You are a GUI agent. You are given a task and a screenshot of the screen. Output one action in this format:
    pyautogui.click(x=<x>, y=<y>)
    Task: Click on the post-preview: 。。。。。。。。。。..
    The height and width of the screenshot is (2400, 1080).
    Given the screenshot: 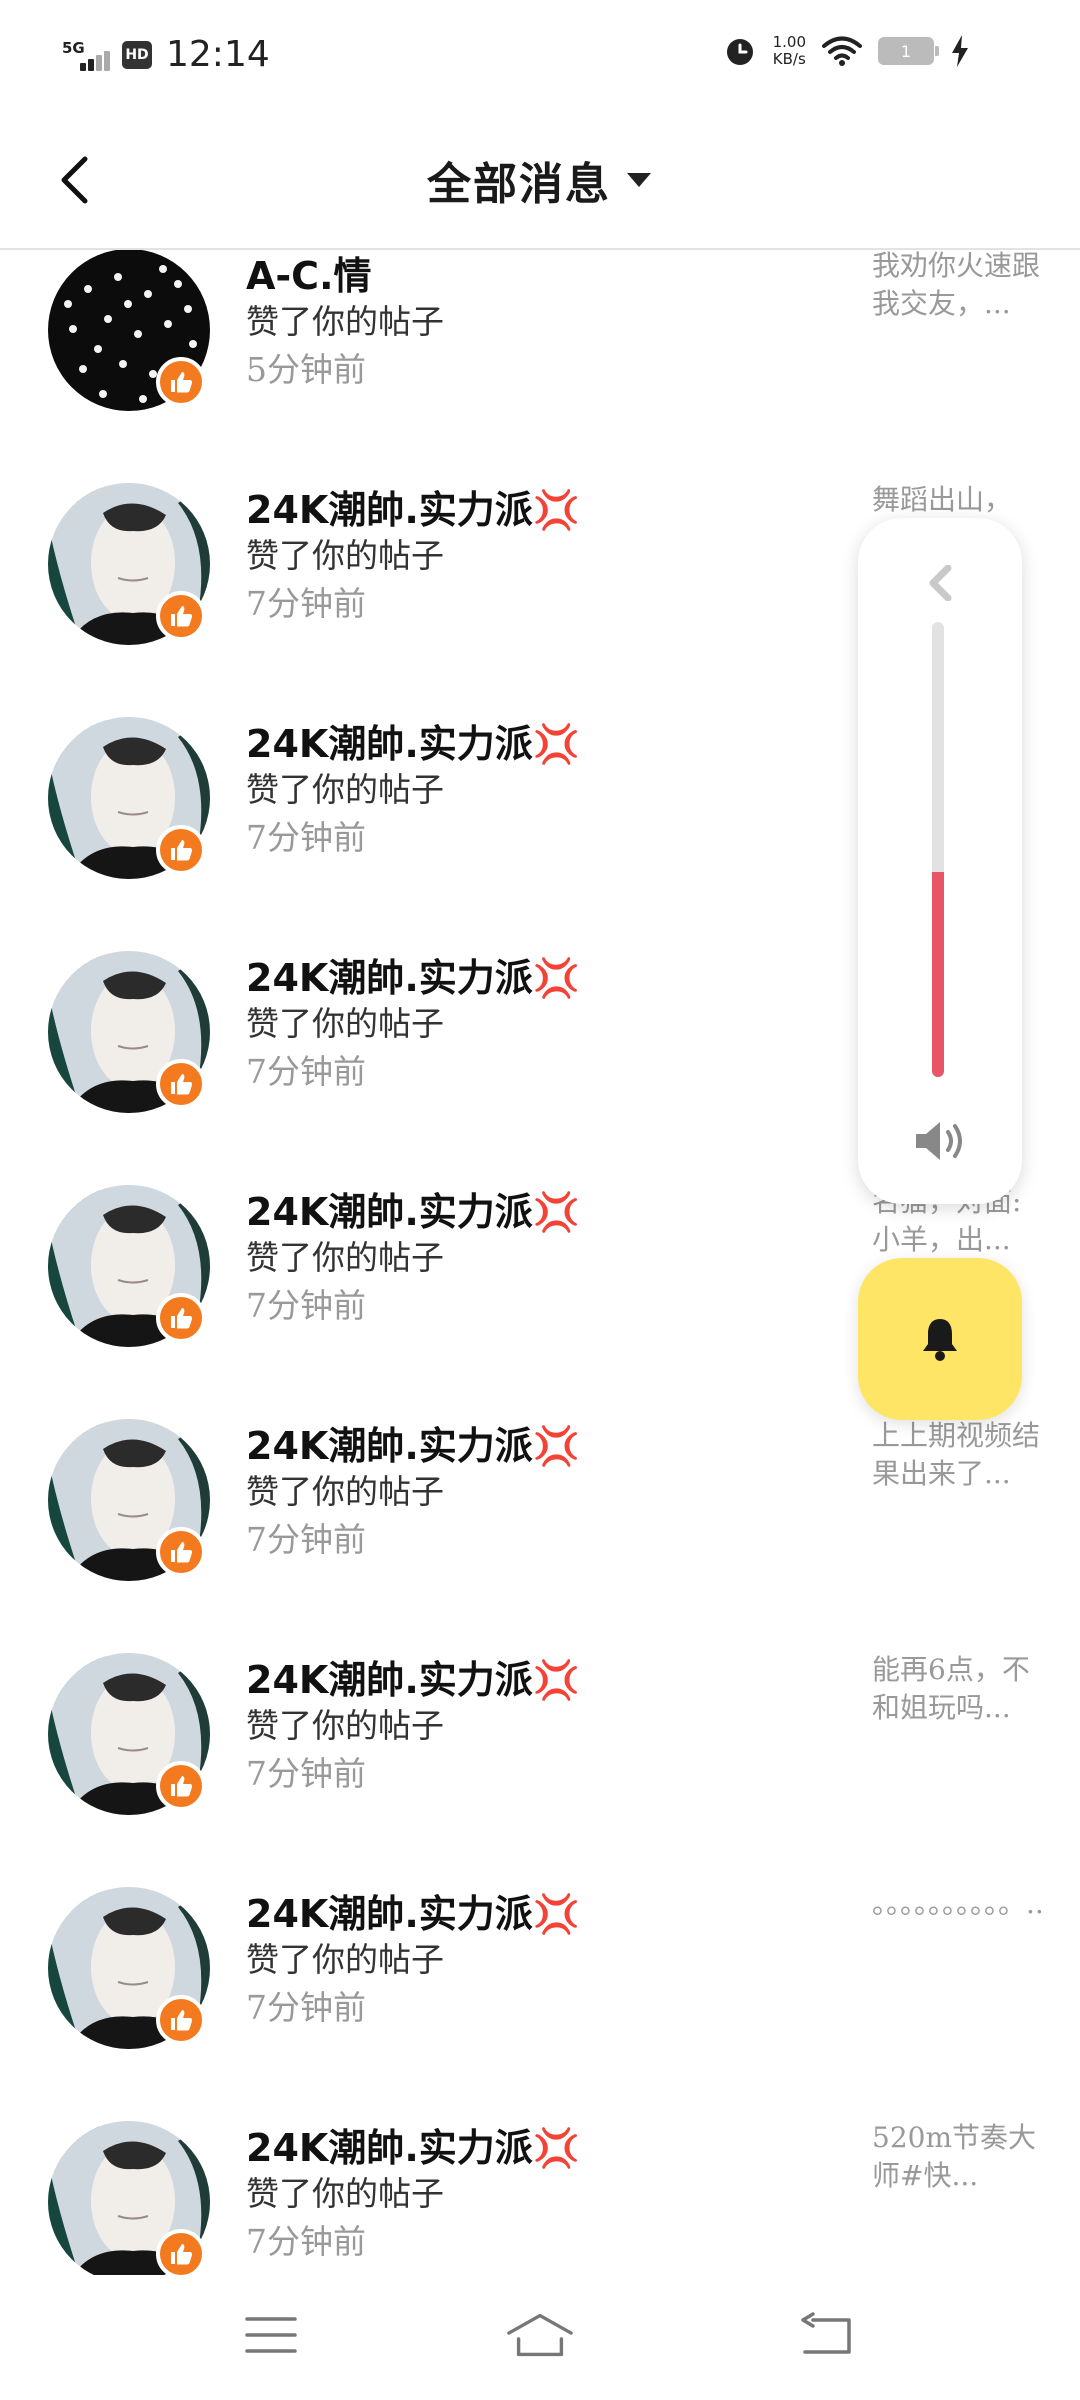 What is the action you would take?
    pyautogui.click(x=958, y=1904)
    